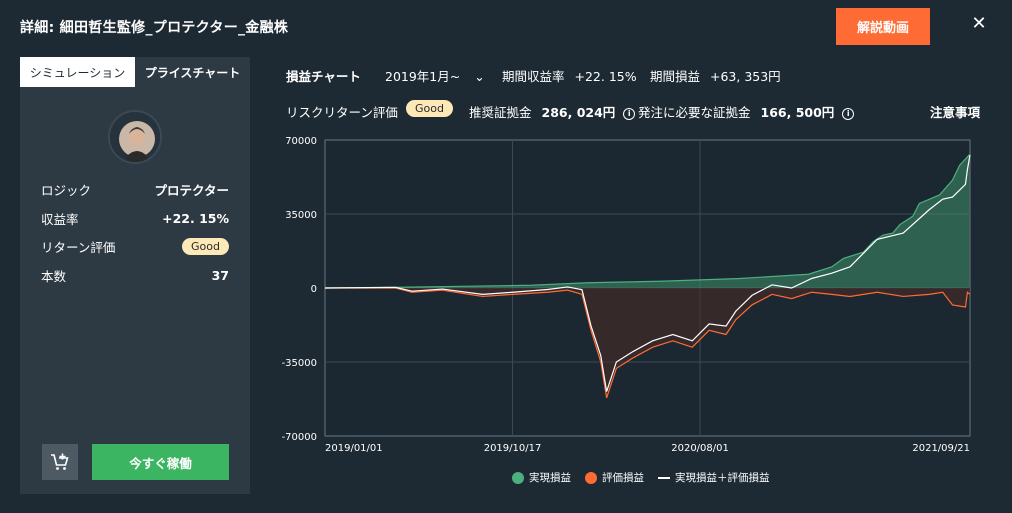 The height and width of the screenshot is (513, 1012). I want to click on y-tick-label: 0, so click(314, 289).